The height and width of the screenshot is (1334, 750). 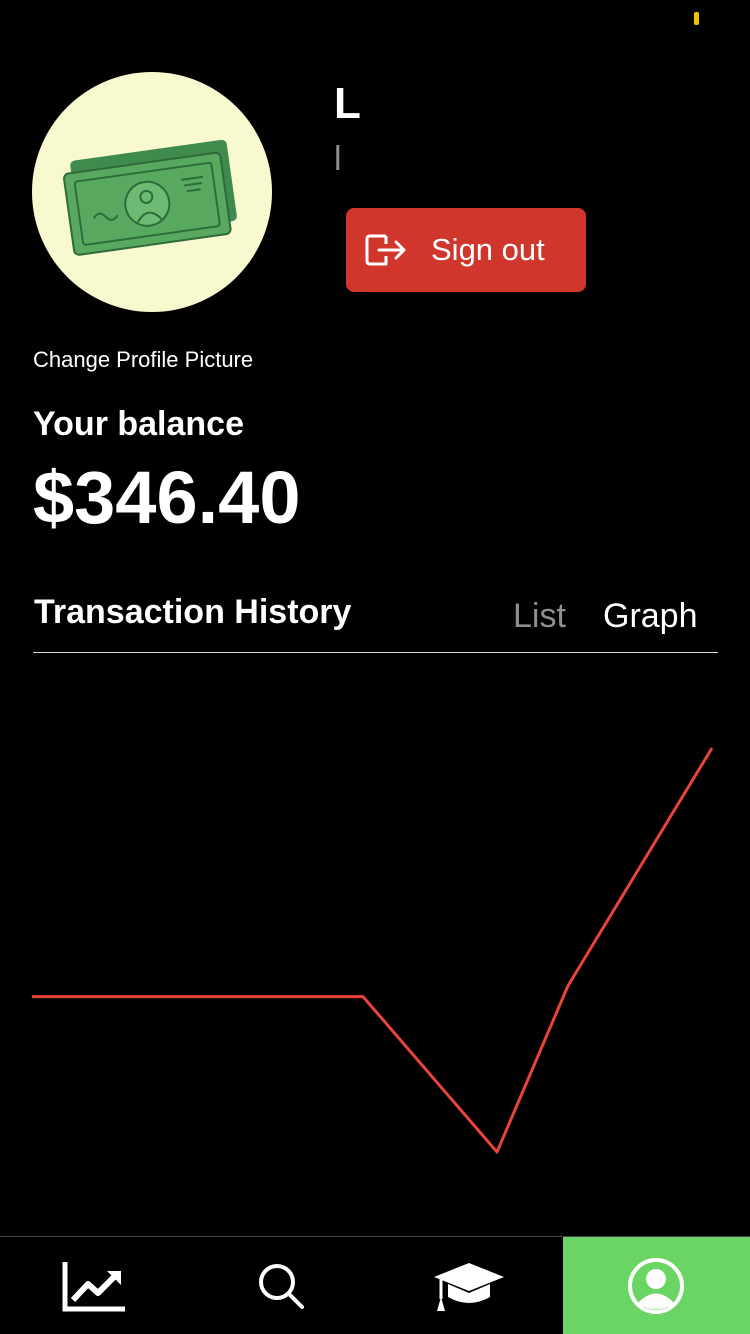 I want to click on tab-bar-item-learn, so click(x=469, y=1285).